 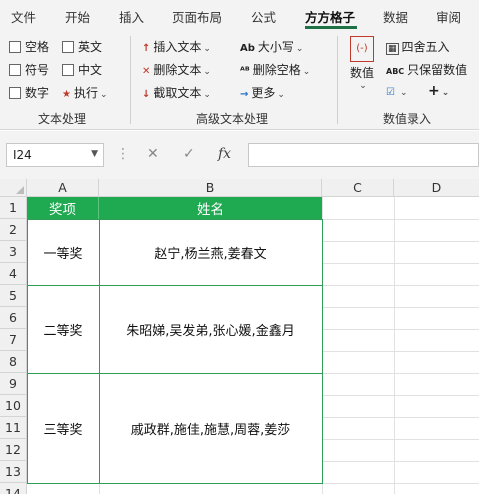 I want to click on cancel-icon: ✕, so click(x=153, y=154).